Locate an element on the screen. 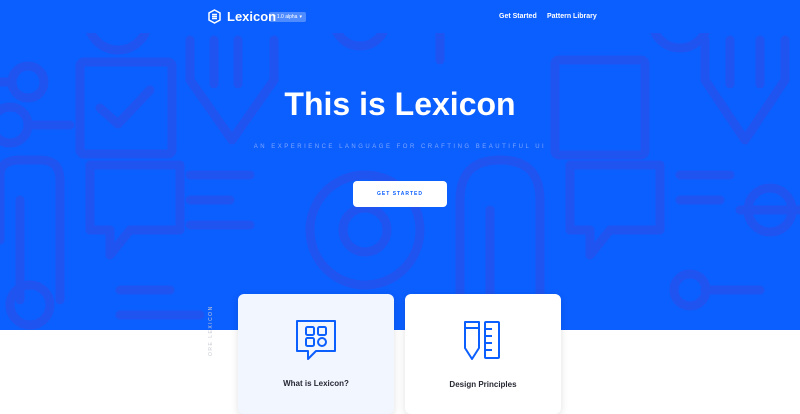  get-started-button: GET STARTED is located at coordinates (400, 194).